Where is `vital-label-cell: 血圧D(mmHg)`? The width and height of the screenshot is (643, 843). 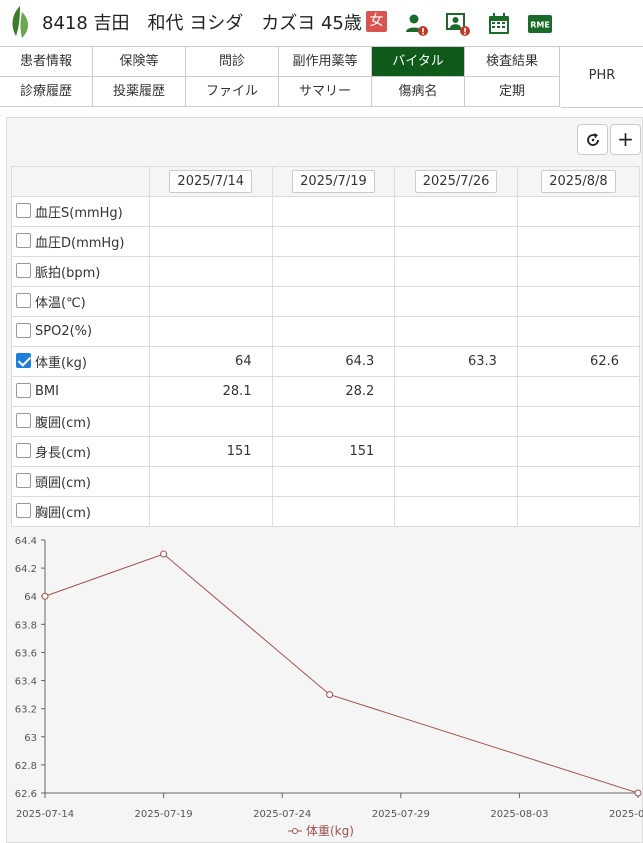 vital-label-cell: 血圧D(mmHg) is located at coordinates (80, 241).